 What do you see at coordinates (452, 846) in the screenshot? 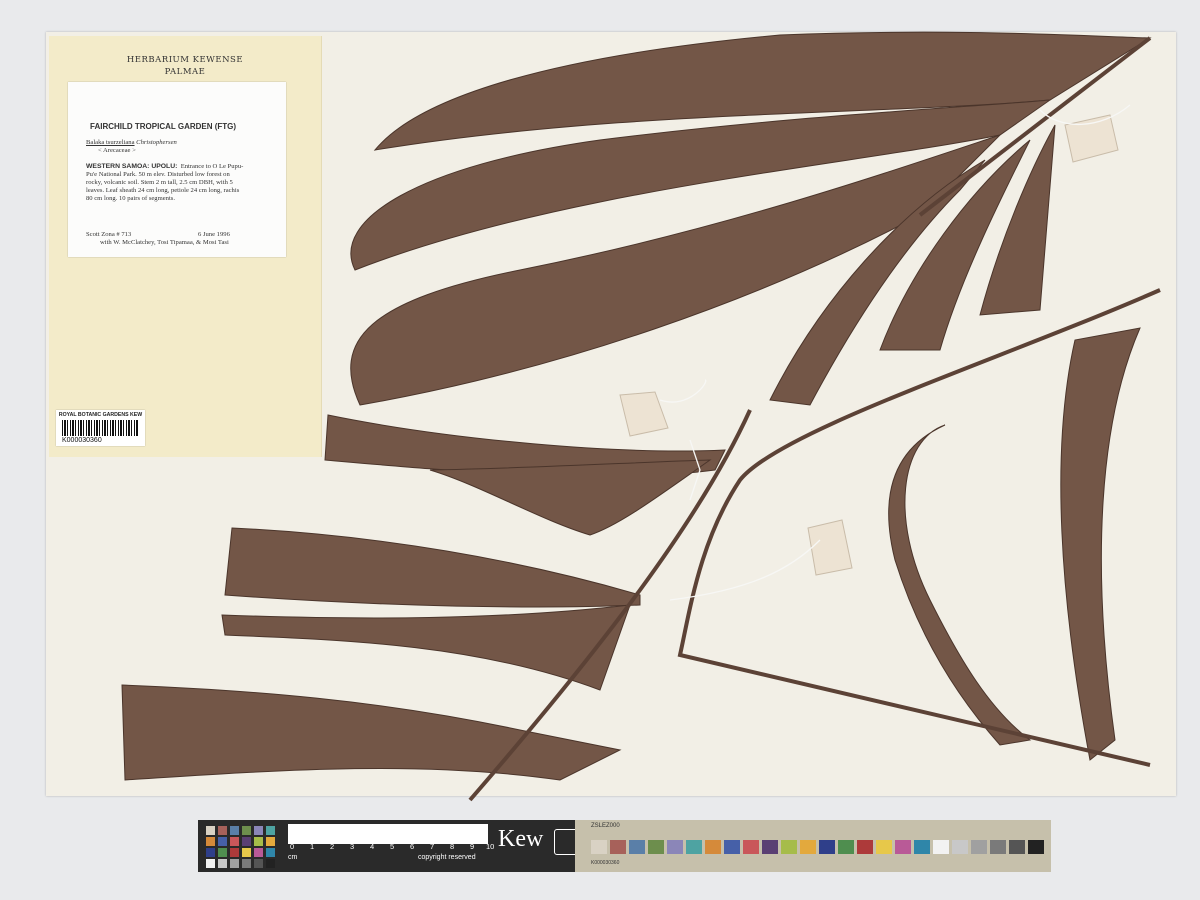
I see `ruler-number: 8` at bounding box center [452, 846].